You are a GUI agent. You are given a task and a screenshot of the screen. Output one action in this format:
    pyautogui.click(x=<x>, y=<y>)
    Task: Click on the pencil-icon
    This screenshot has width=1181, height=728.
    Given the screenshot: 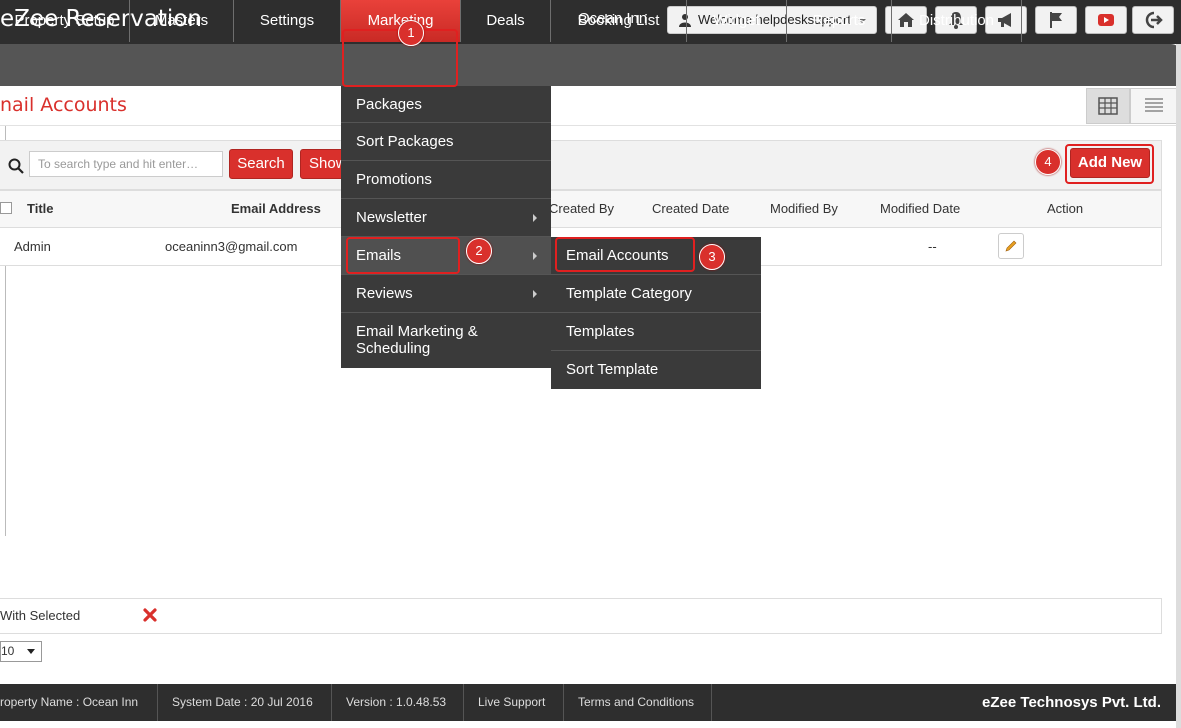 What is the action you would take?
    pyautogui.click(x=1011, y=246)
    